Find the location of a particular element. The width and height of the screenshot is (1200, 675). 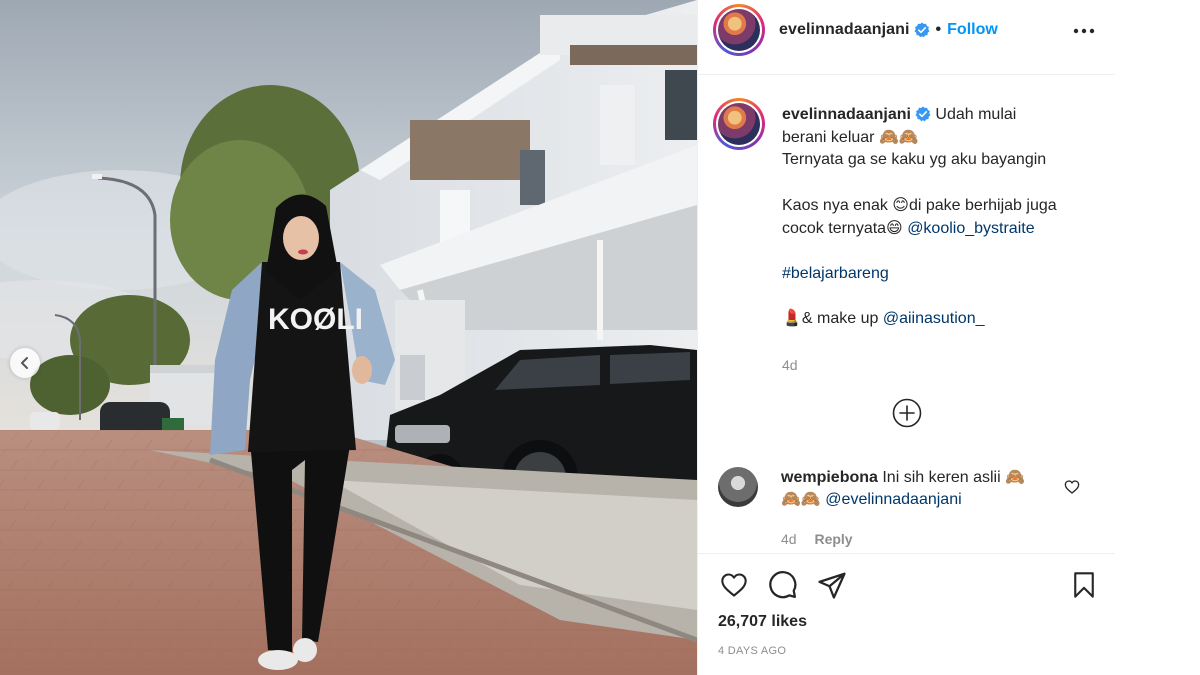

plus-circle-icon is located at coordinates (907, 413).